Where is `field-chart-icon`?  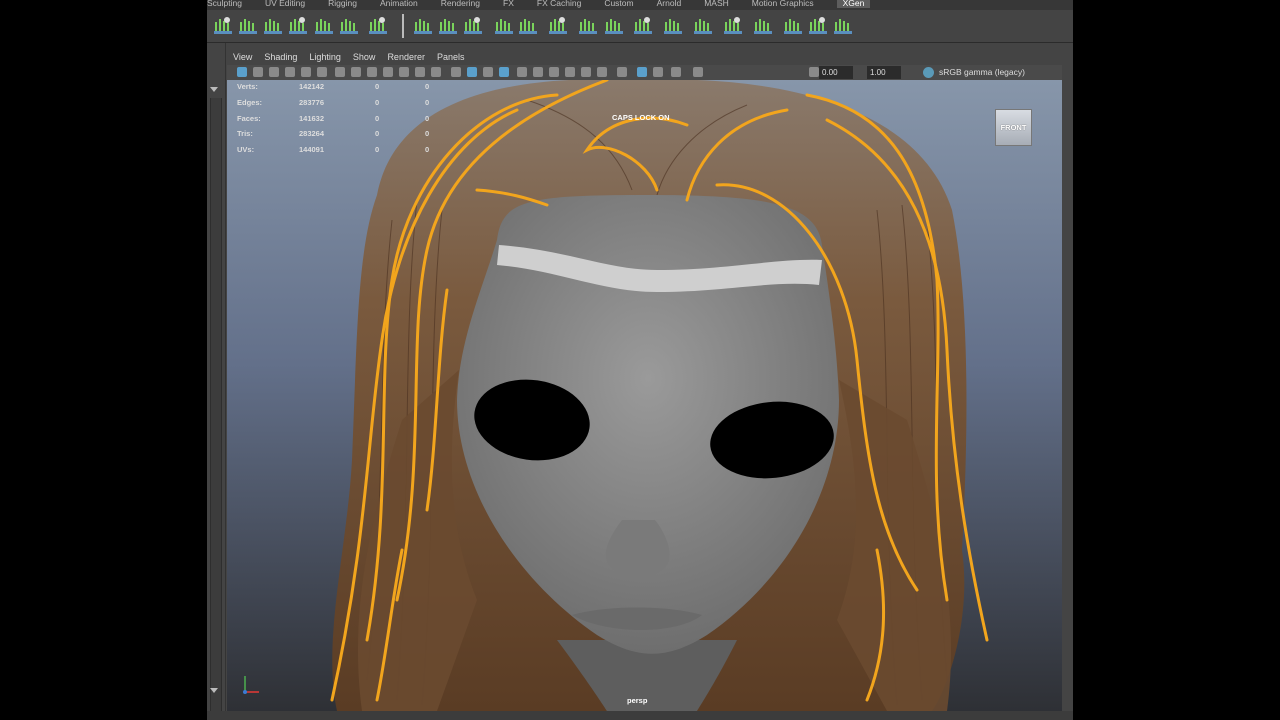
field-chart-icon is located at coordinates (404, 72).